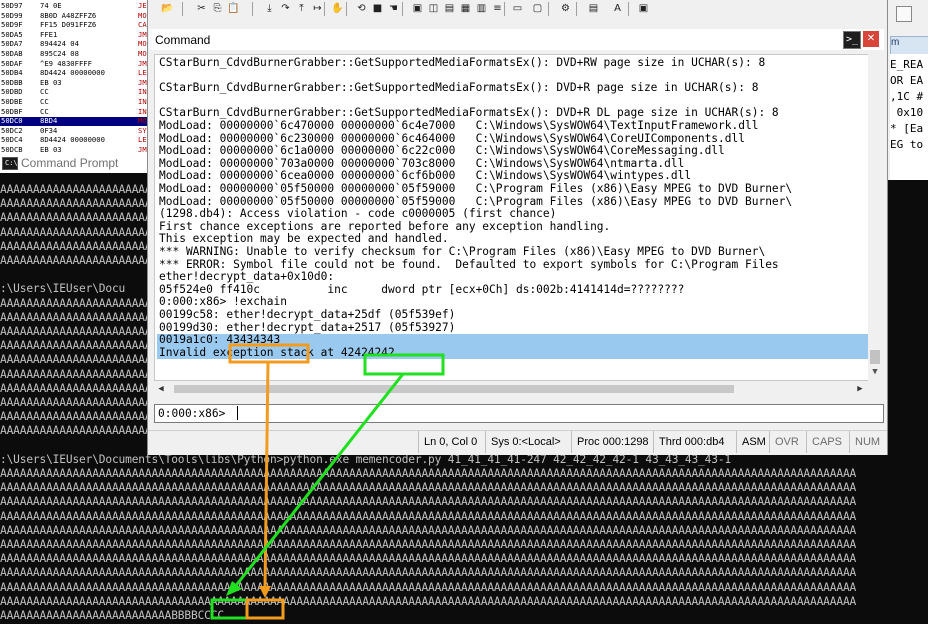 Image resolution: width=928 pixels, height=624 pixels. I want to click on disassembly-row: 50DAF ^E9 4830FFFF JM, so click(73, 63).